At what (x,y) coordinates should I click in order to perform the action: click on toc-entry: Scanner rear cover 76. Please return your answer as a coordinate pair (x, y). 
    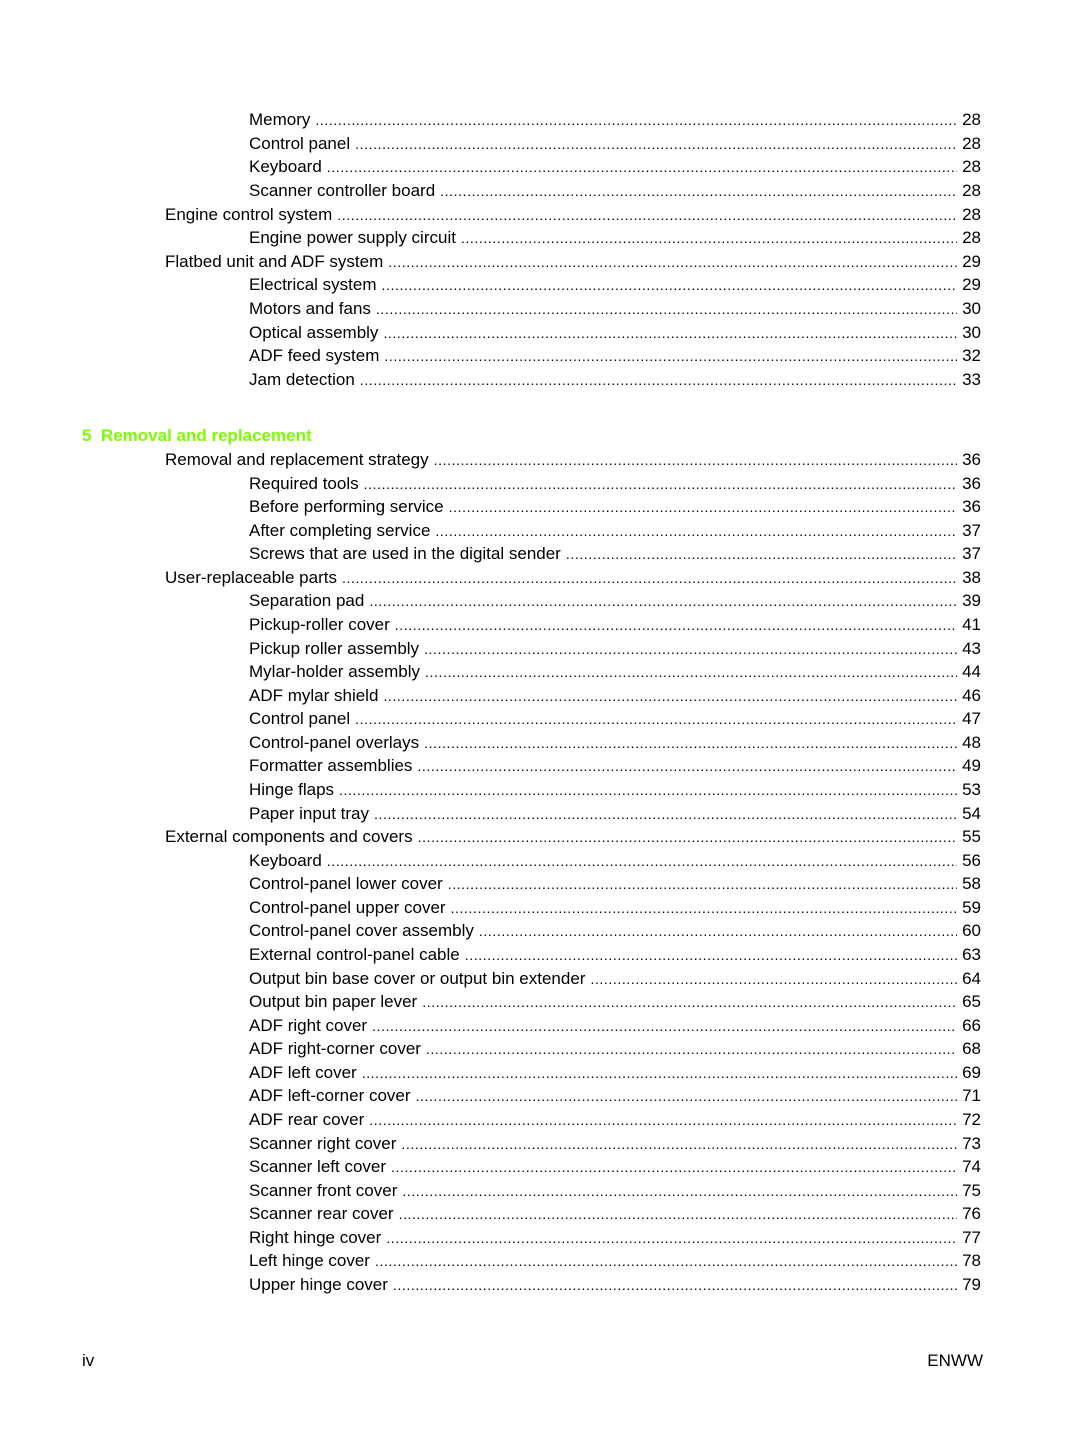
    Looking at the image, I should click on (615, 1214).